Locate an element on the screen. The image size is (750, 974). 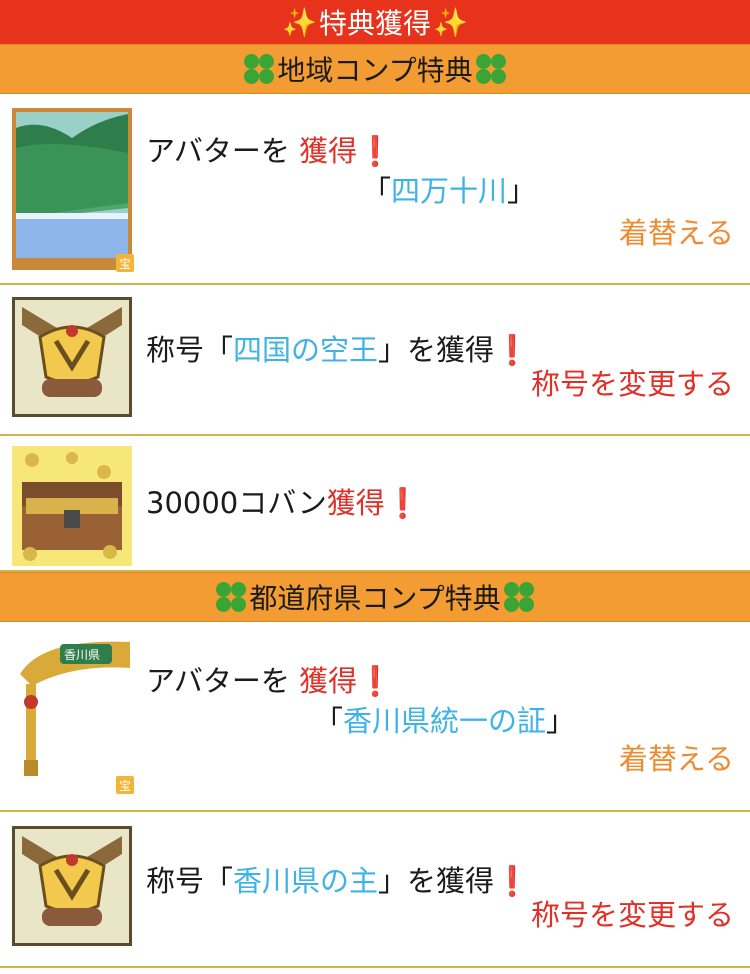
reward-row-coins: 30000コバン獲得❗ is located at coordinates (375, 504).